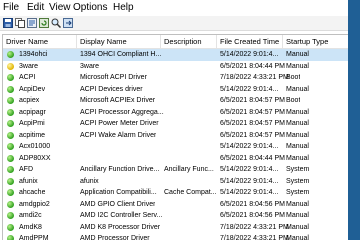  I want to click on cell-name: Acx01000, so click(35, 146).